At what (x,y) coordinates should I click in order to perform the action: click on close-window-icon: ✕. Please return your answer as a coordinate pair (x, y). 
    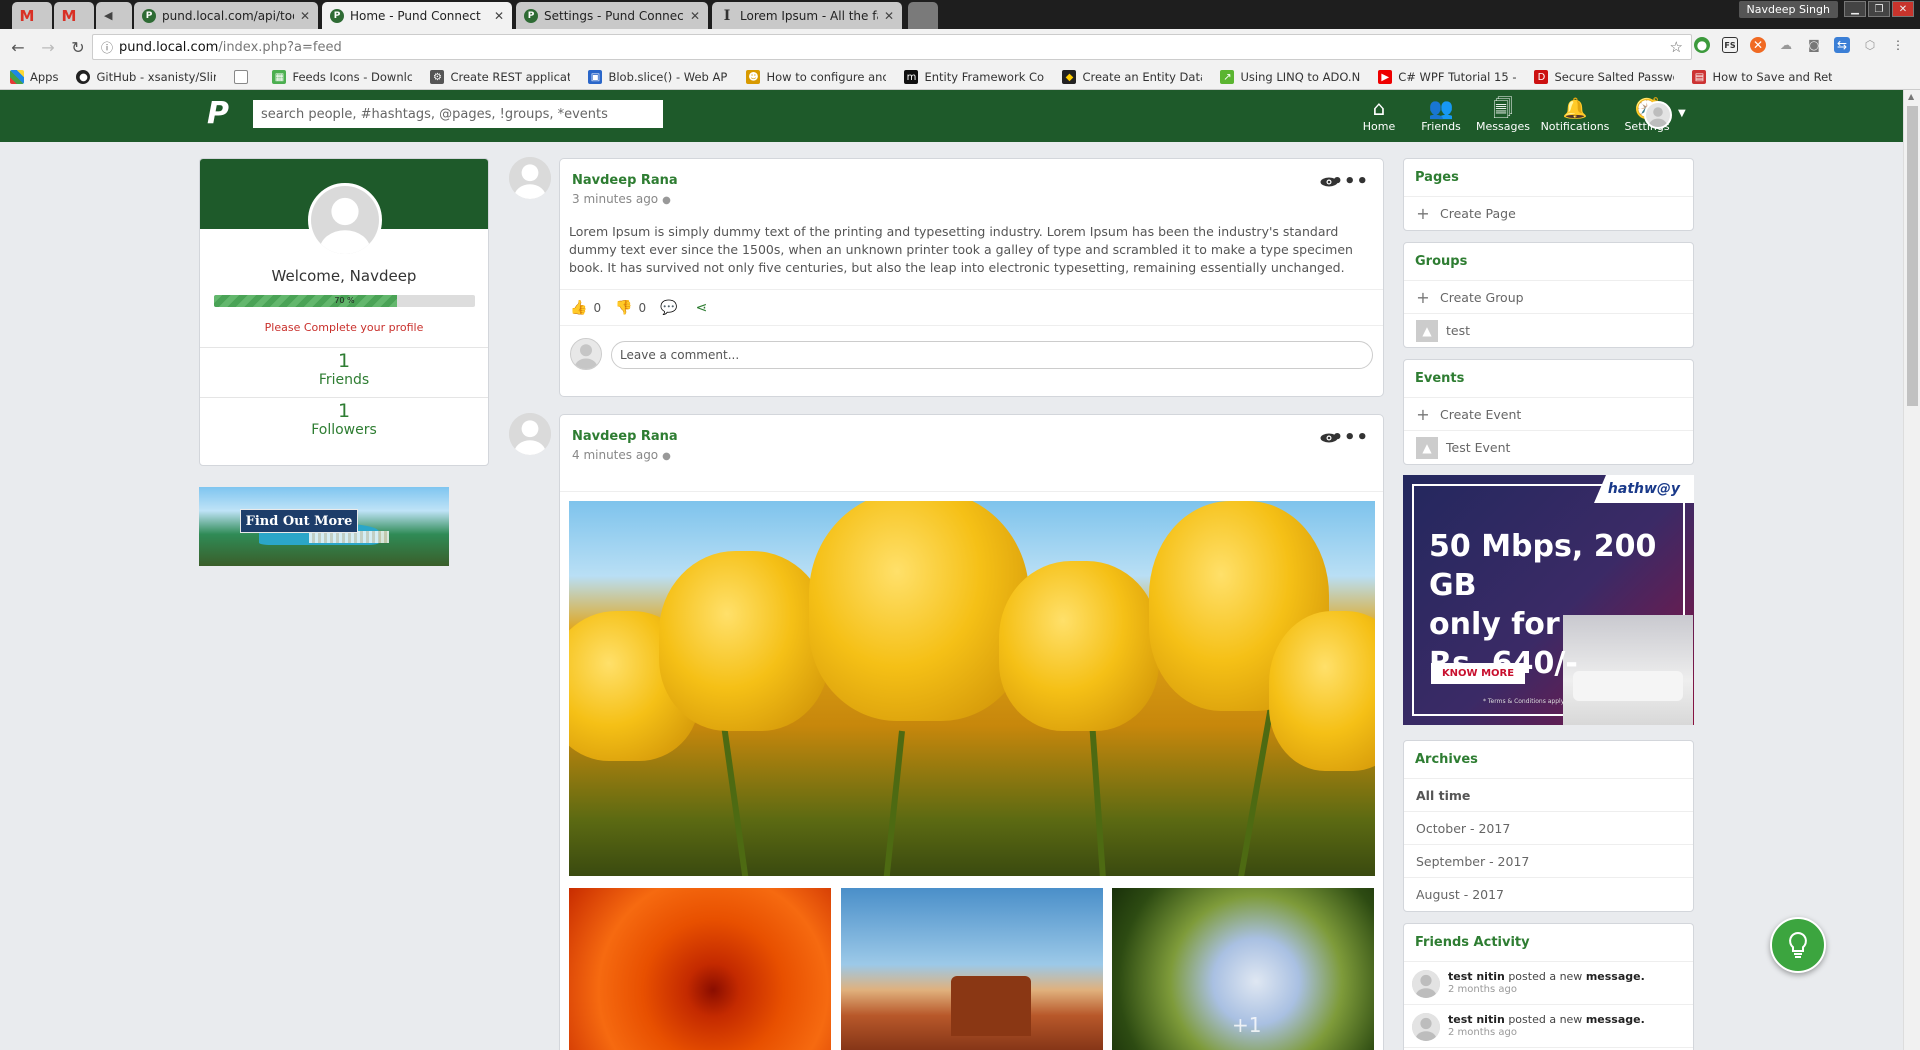
    Looking at the image, I should click on (1903, 9).